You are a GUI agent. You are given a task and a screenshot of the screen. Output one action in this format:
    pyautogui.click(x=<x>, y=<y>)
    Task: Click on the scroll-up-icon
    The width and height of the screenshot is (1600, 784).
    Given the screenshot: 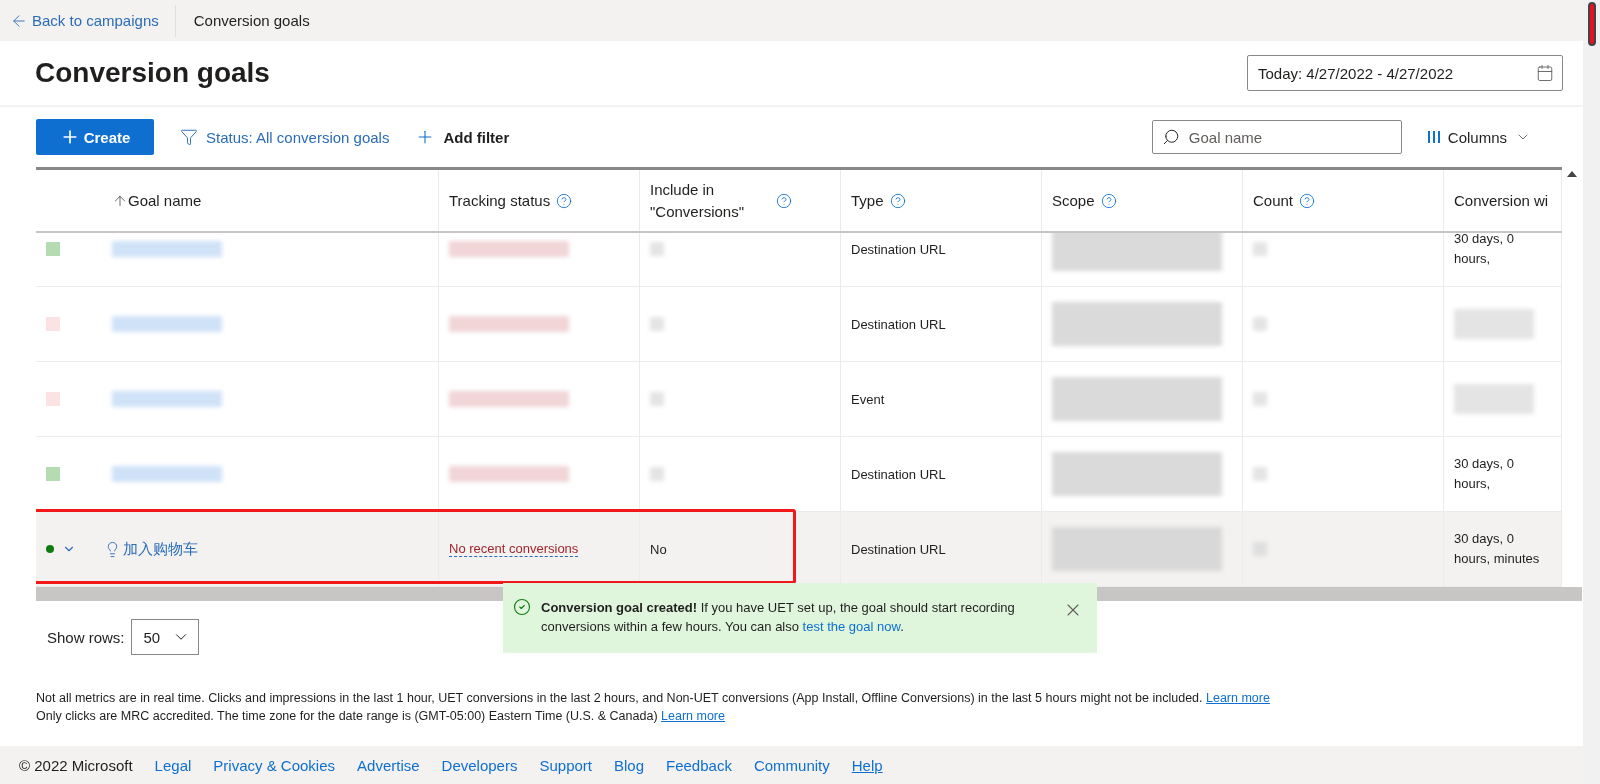 What is the action you would take?
    pyautogui.click(x=1572, y=174)
    